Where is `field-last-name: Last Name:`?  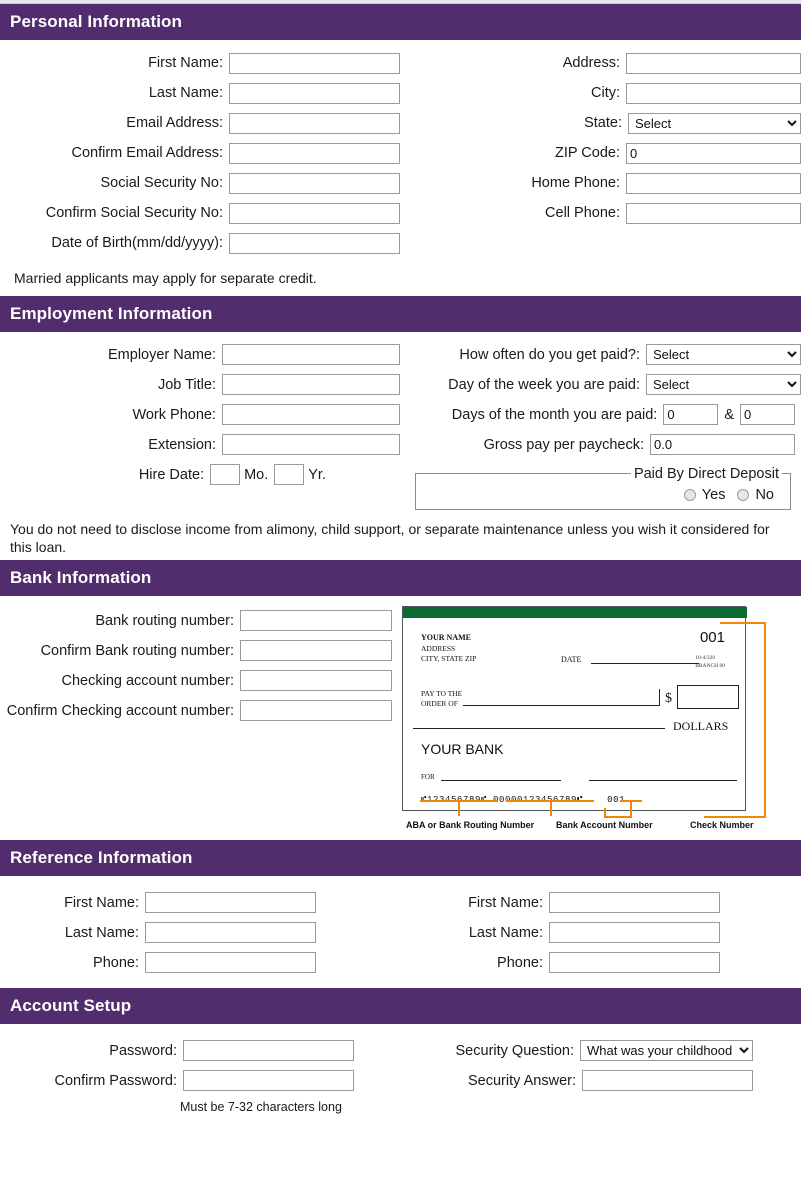
field-last-name: Last Name: is located at coordinates (200, 93).